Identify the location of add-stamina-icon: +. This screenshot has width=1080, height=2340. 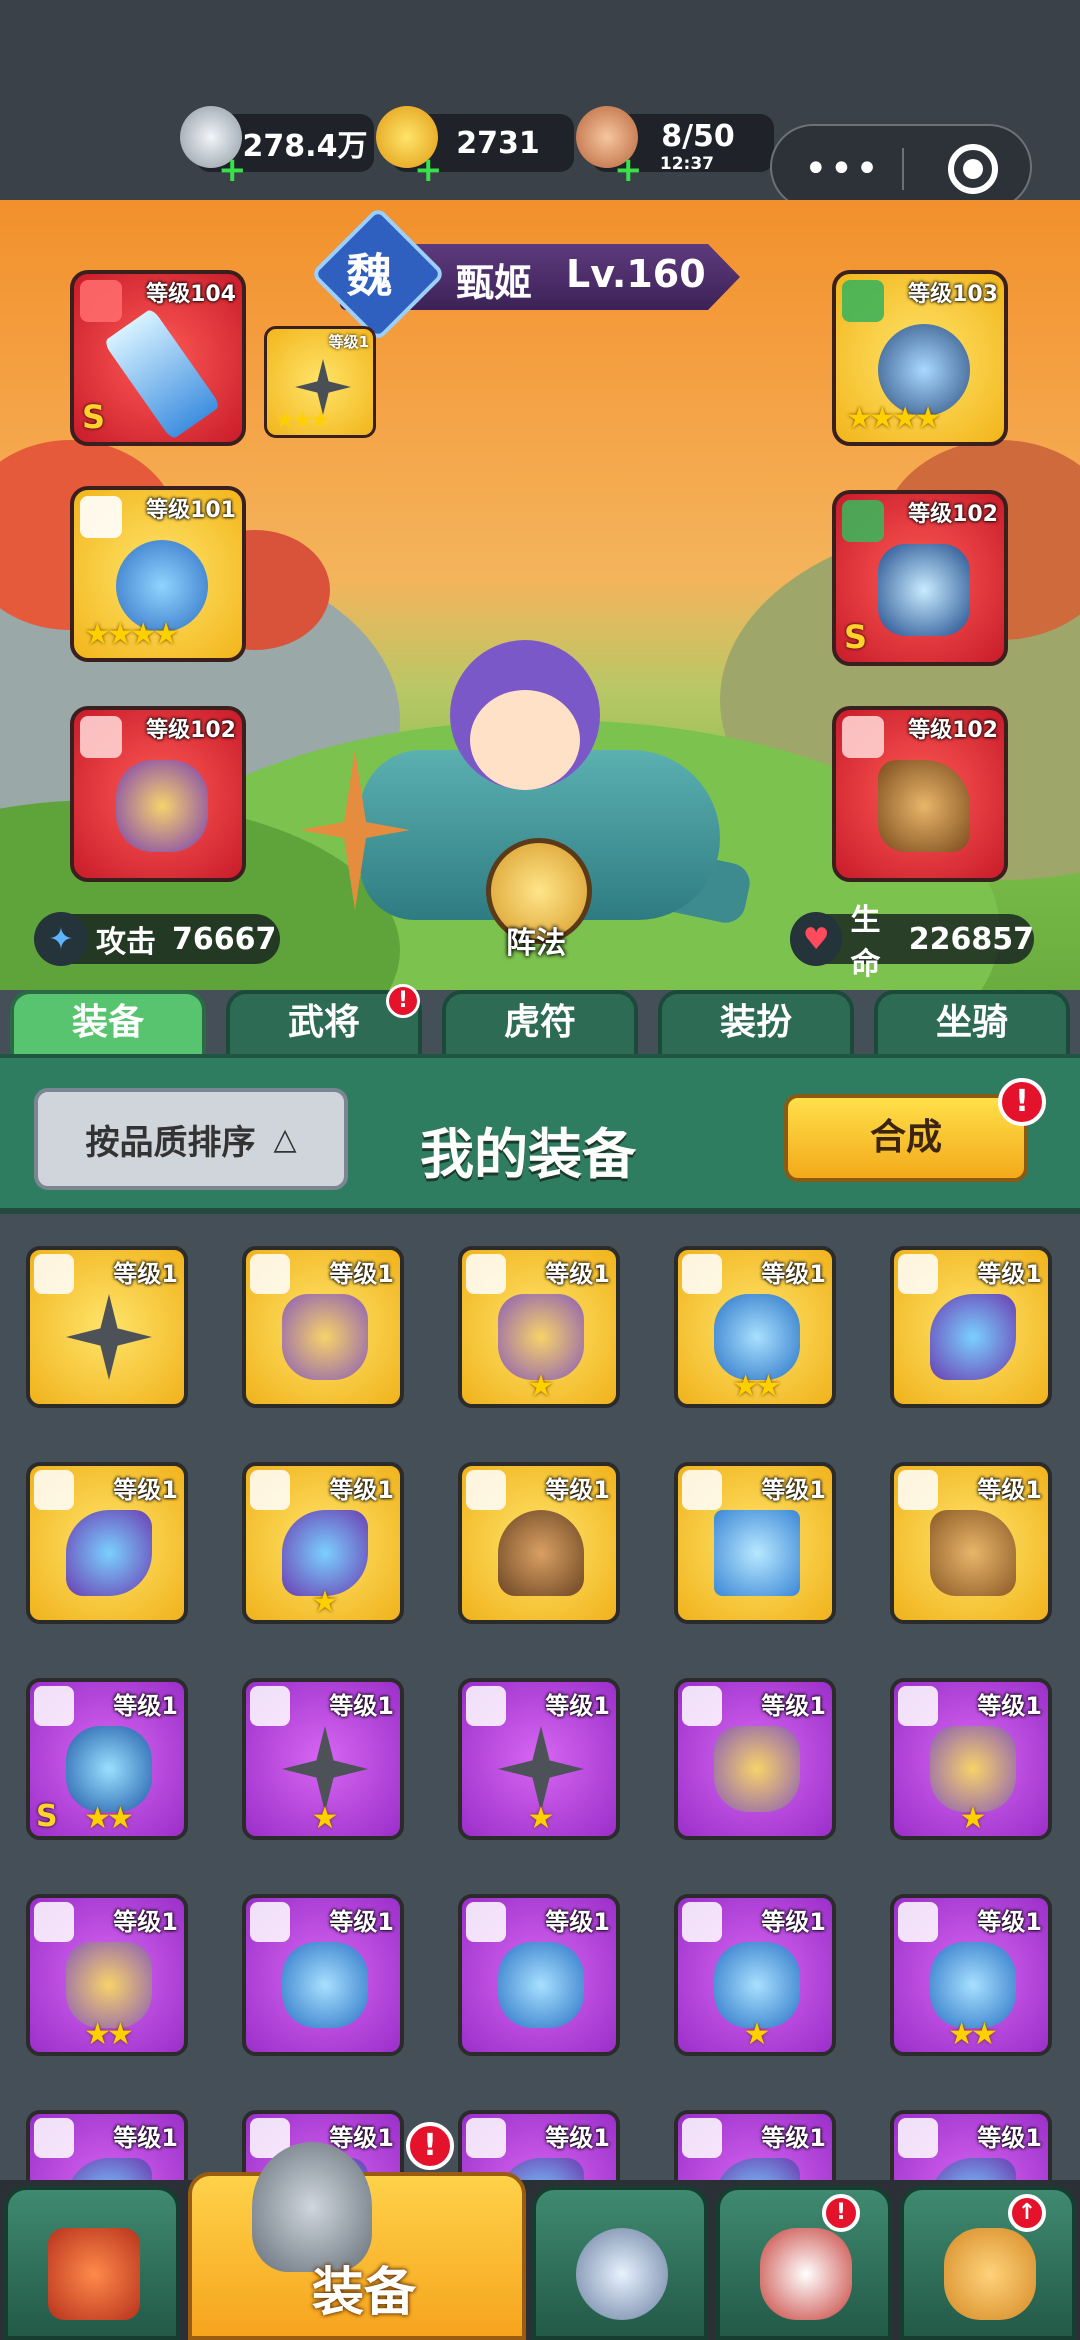
(628, 170).